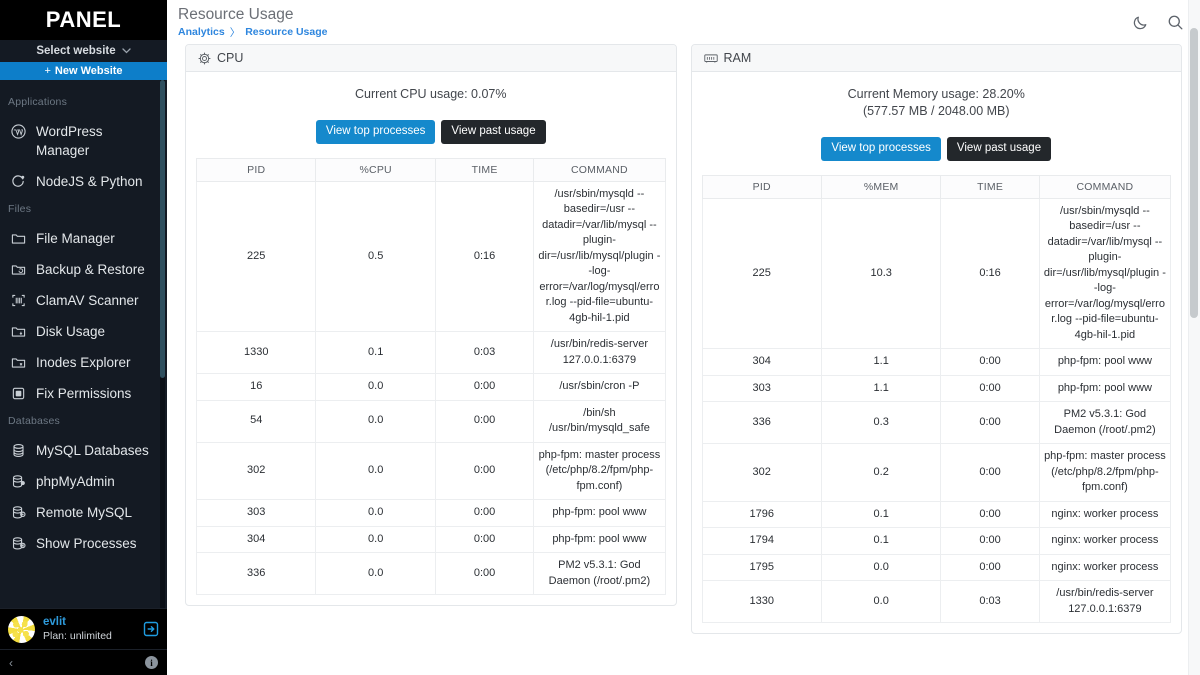  Describe the element at coordinates (999, 149) in the screenshot. I see `ram-view-past-usage-button: View past usage` at that location.